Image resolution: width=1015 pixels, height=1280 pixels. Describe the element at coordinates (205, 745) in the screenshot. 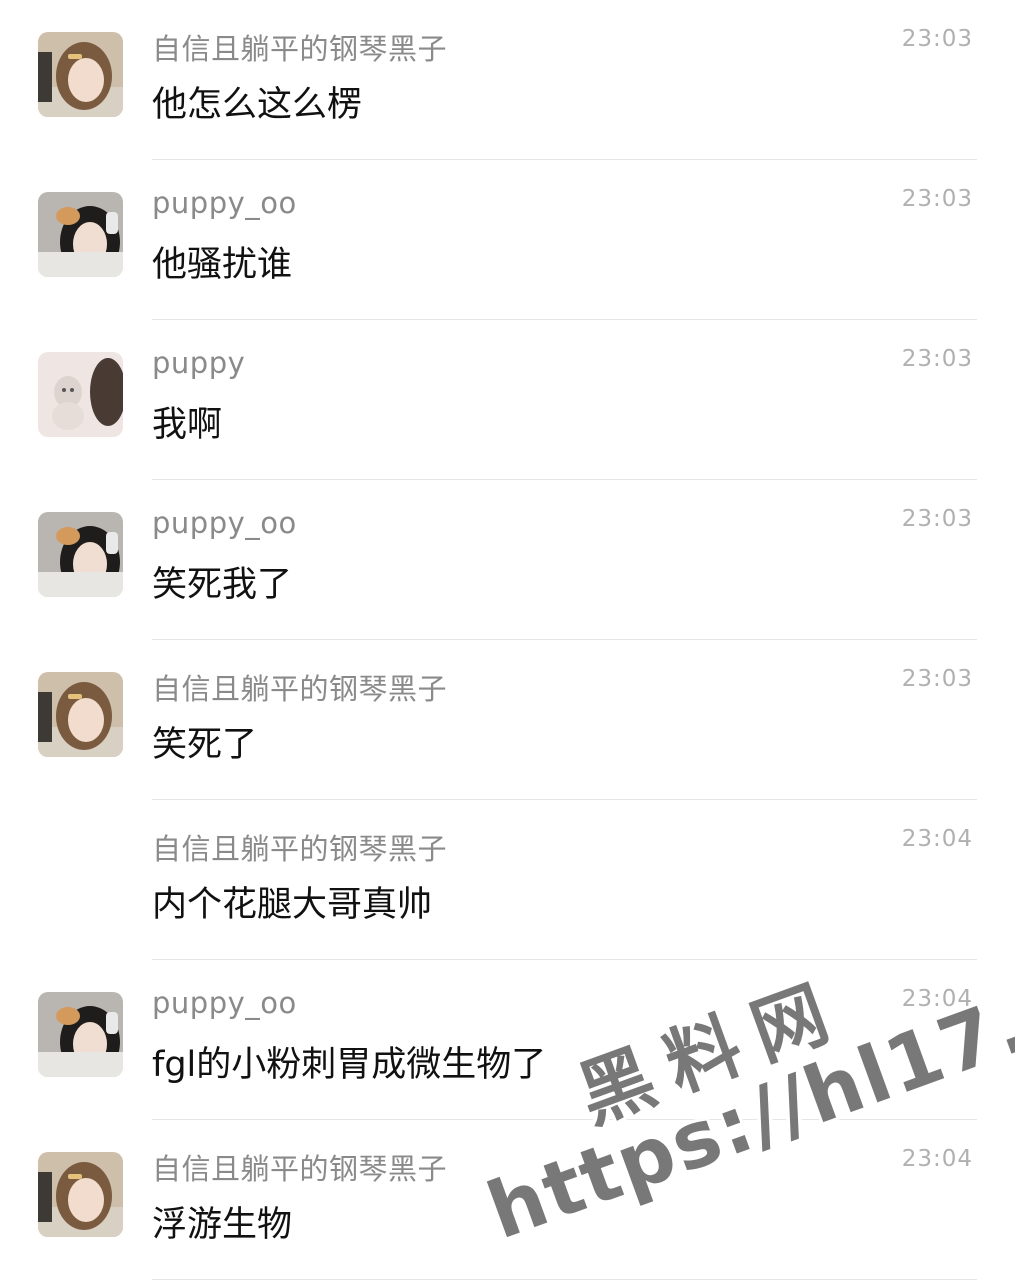

I see `message-text: 笑死了` at that location.